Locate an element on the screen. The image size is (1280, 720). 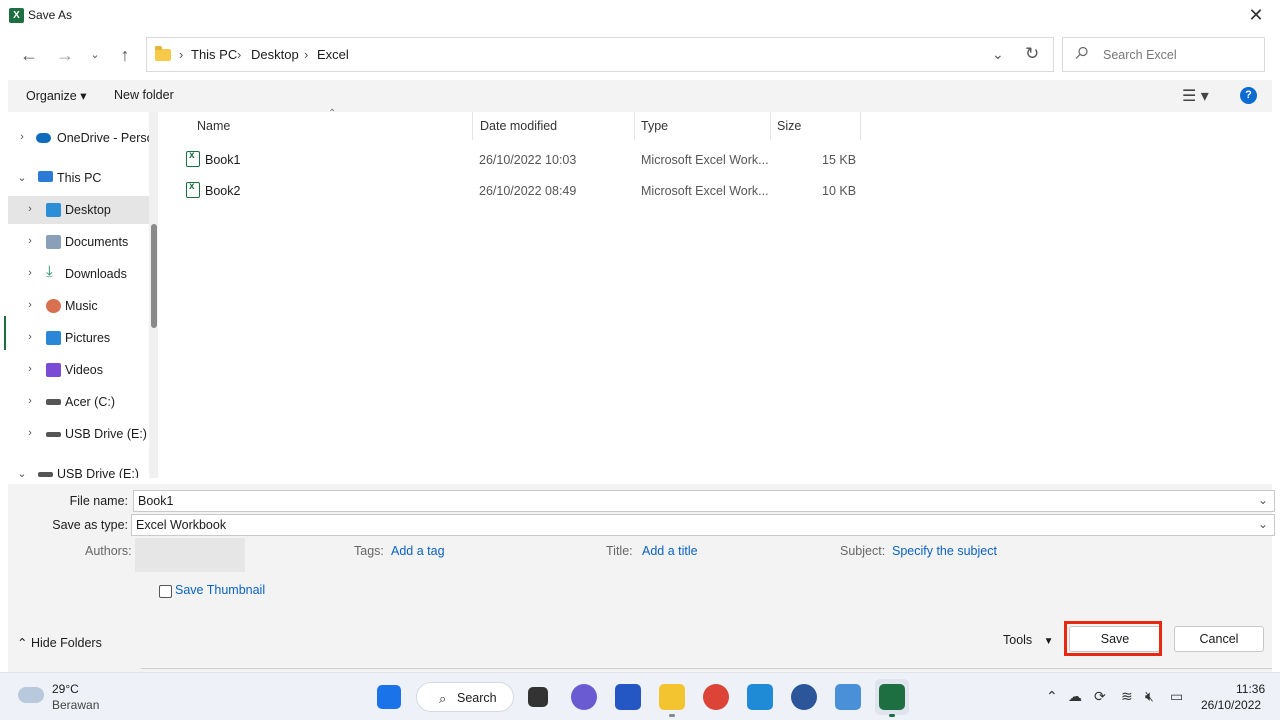
nav-item-documents: › Documents is located at coordinates (80, 242).